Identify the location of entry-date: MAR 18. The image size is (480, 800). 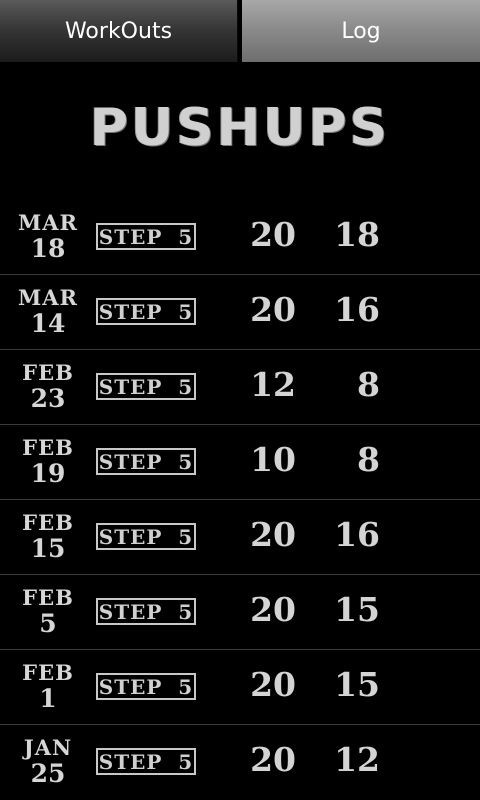
(48, 236).